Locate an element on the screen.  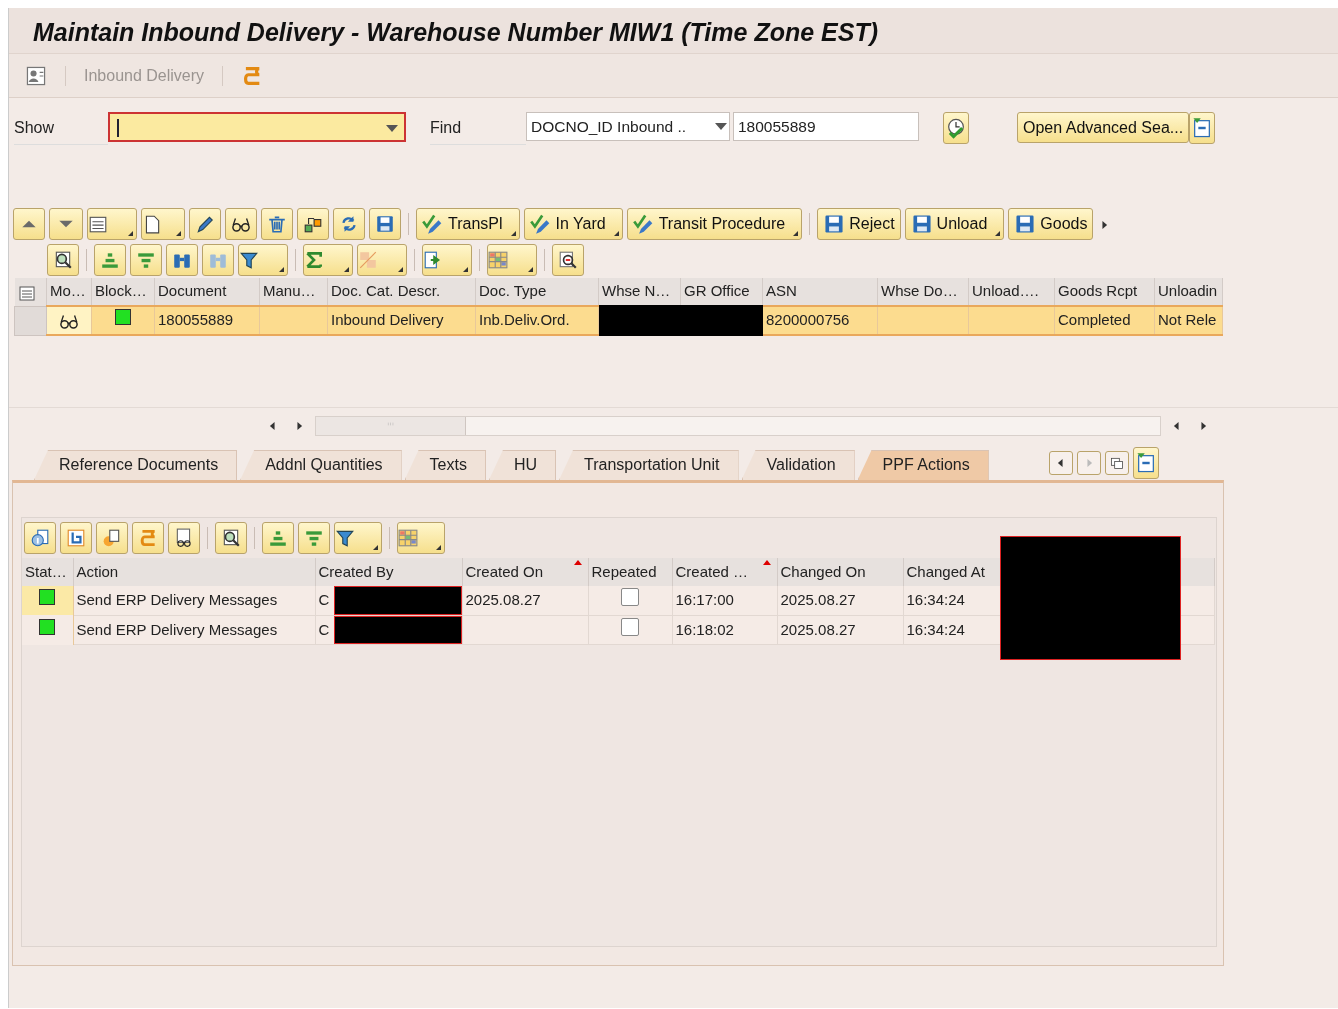
column-header: Changed At is located at coordinates (951, 572).